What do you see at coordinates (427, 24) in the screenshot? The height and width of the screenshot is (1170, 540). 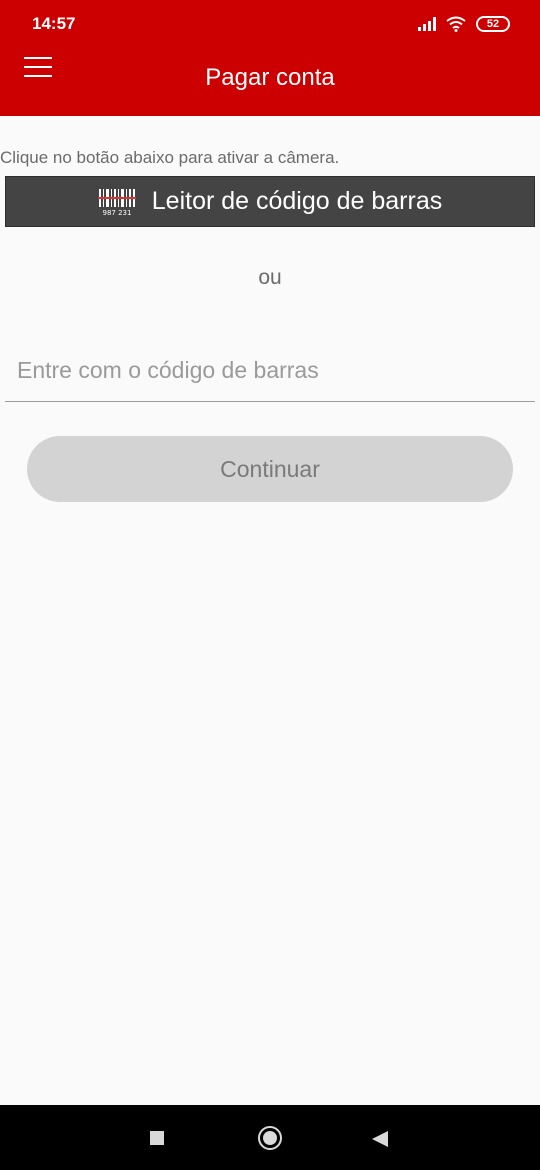 I see `signal-icon` at bounding box center [427, 24].